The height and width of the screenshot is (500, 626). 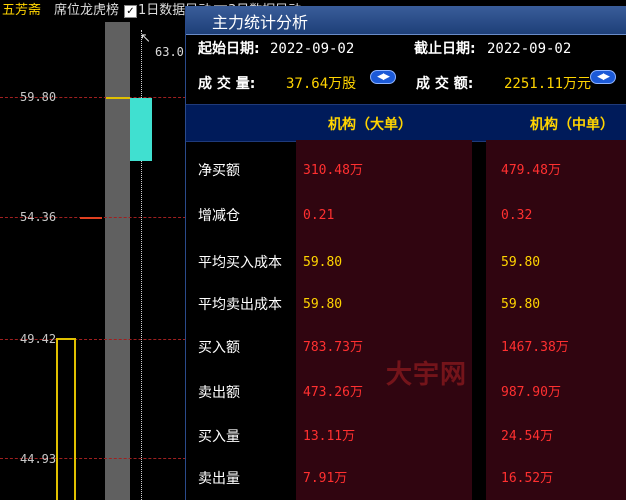 What do you see at coordinates (531, 170) in the screenshot?
I see `row-value-medium: 479.48万` at bounding box center [531, 170].